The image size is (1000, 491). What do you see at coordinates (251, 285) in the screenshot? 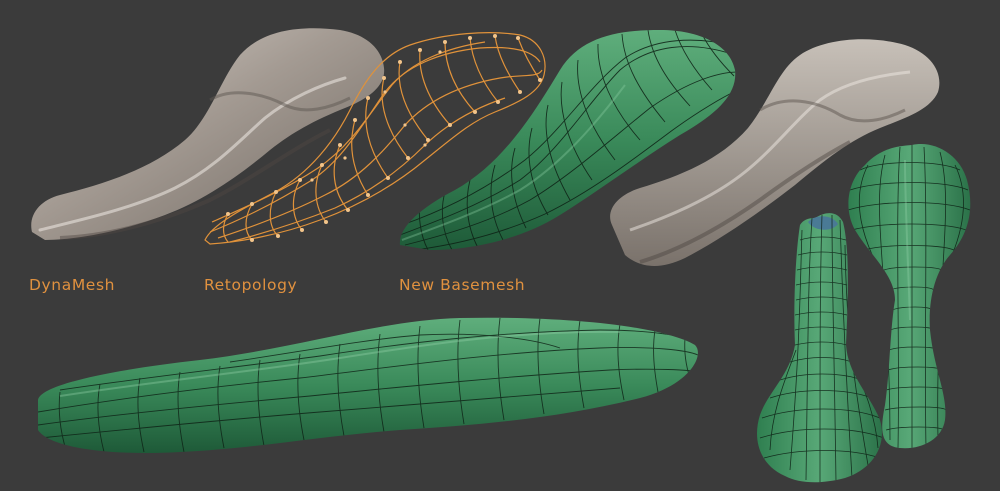
I see `retopology-label: Retopology` at bounding box center [251, 285].